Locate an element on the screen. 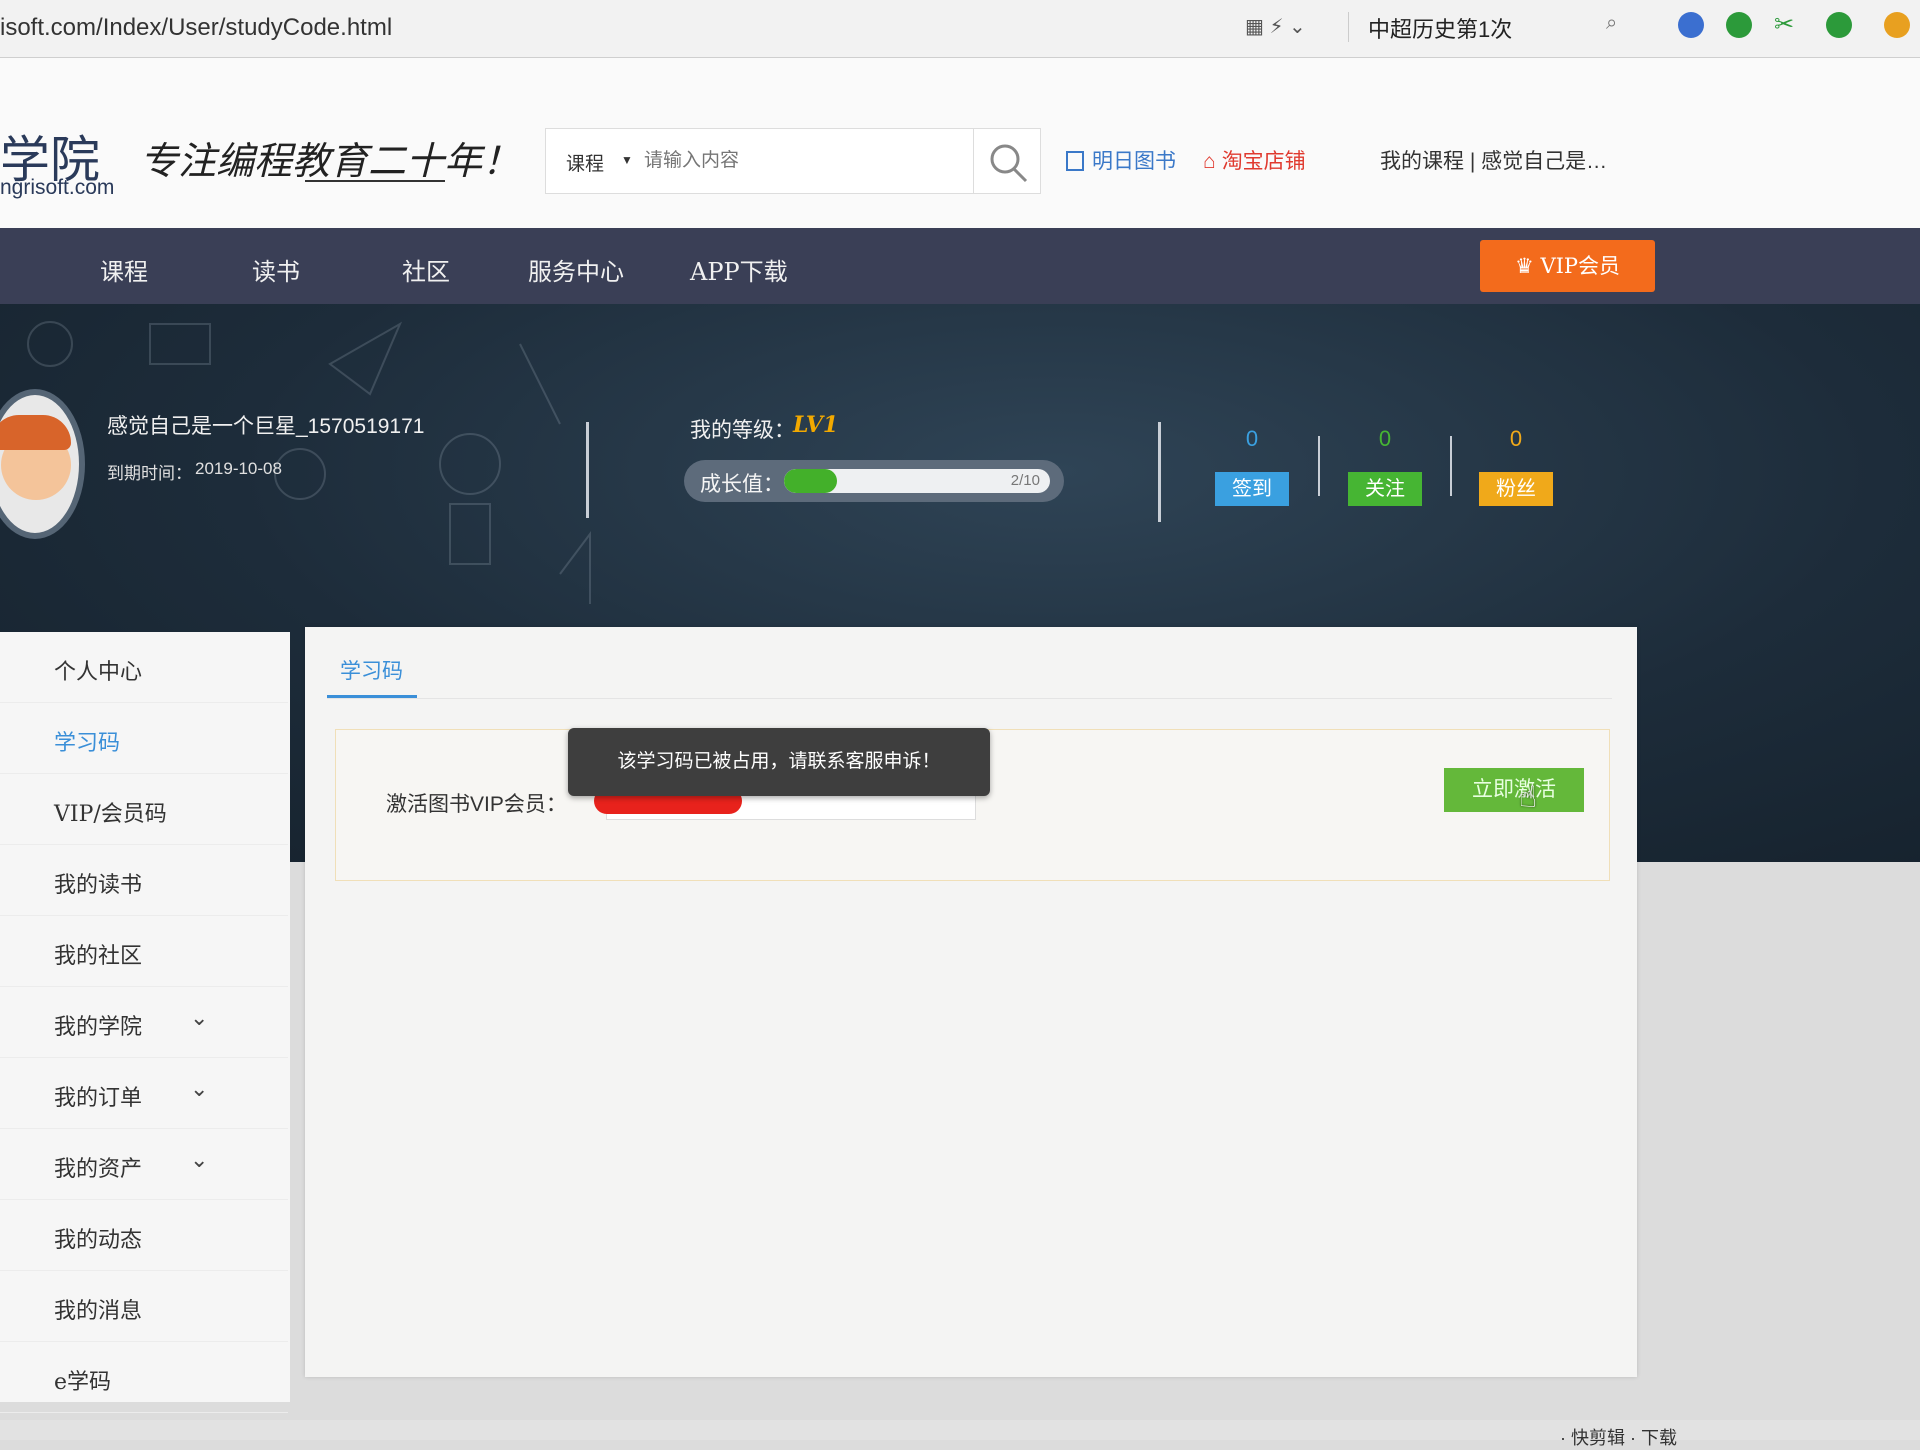 This screenshot has height=1450, width=1920. main-nav: 课程 读书 社区 服务中心 APP下载 ♛ VIP会员 is located at coordinates (960, 266).